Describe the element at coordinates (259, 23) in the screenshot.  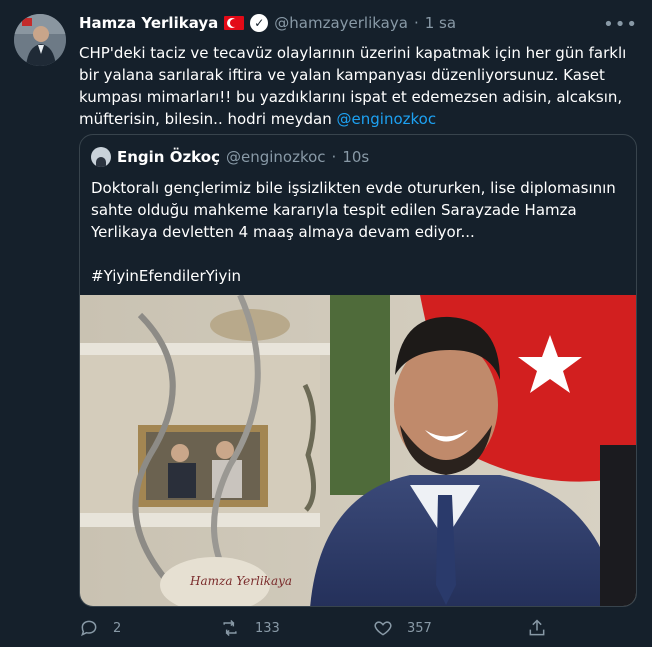
I see `check-badge-icon: ✓` at that location.